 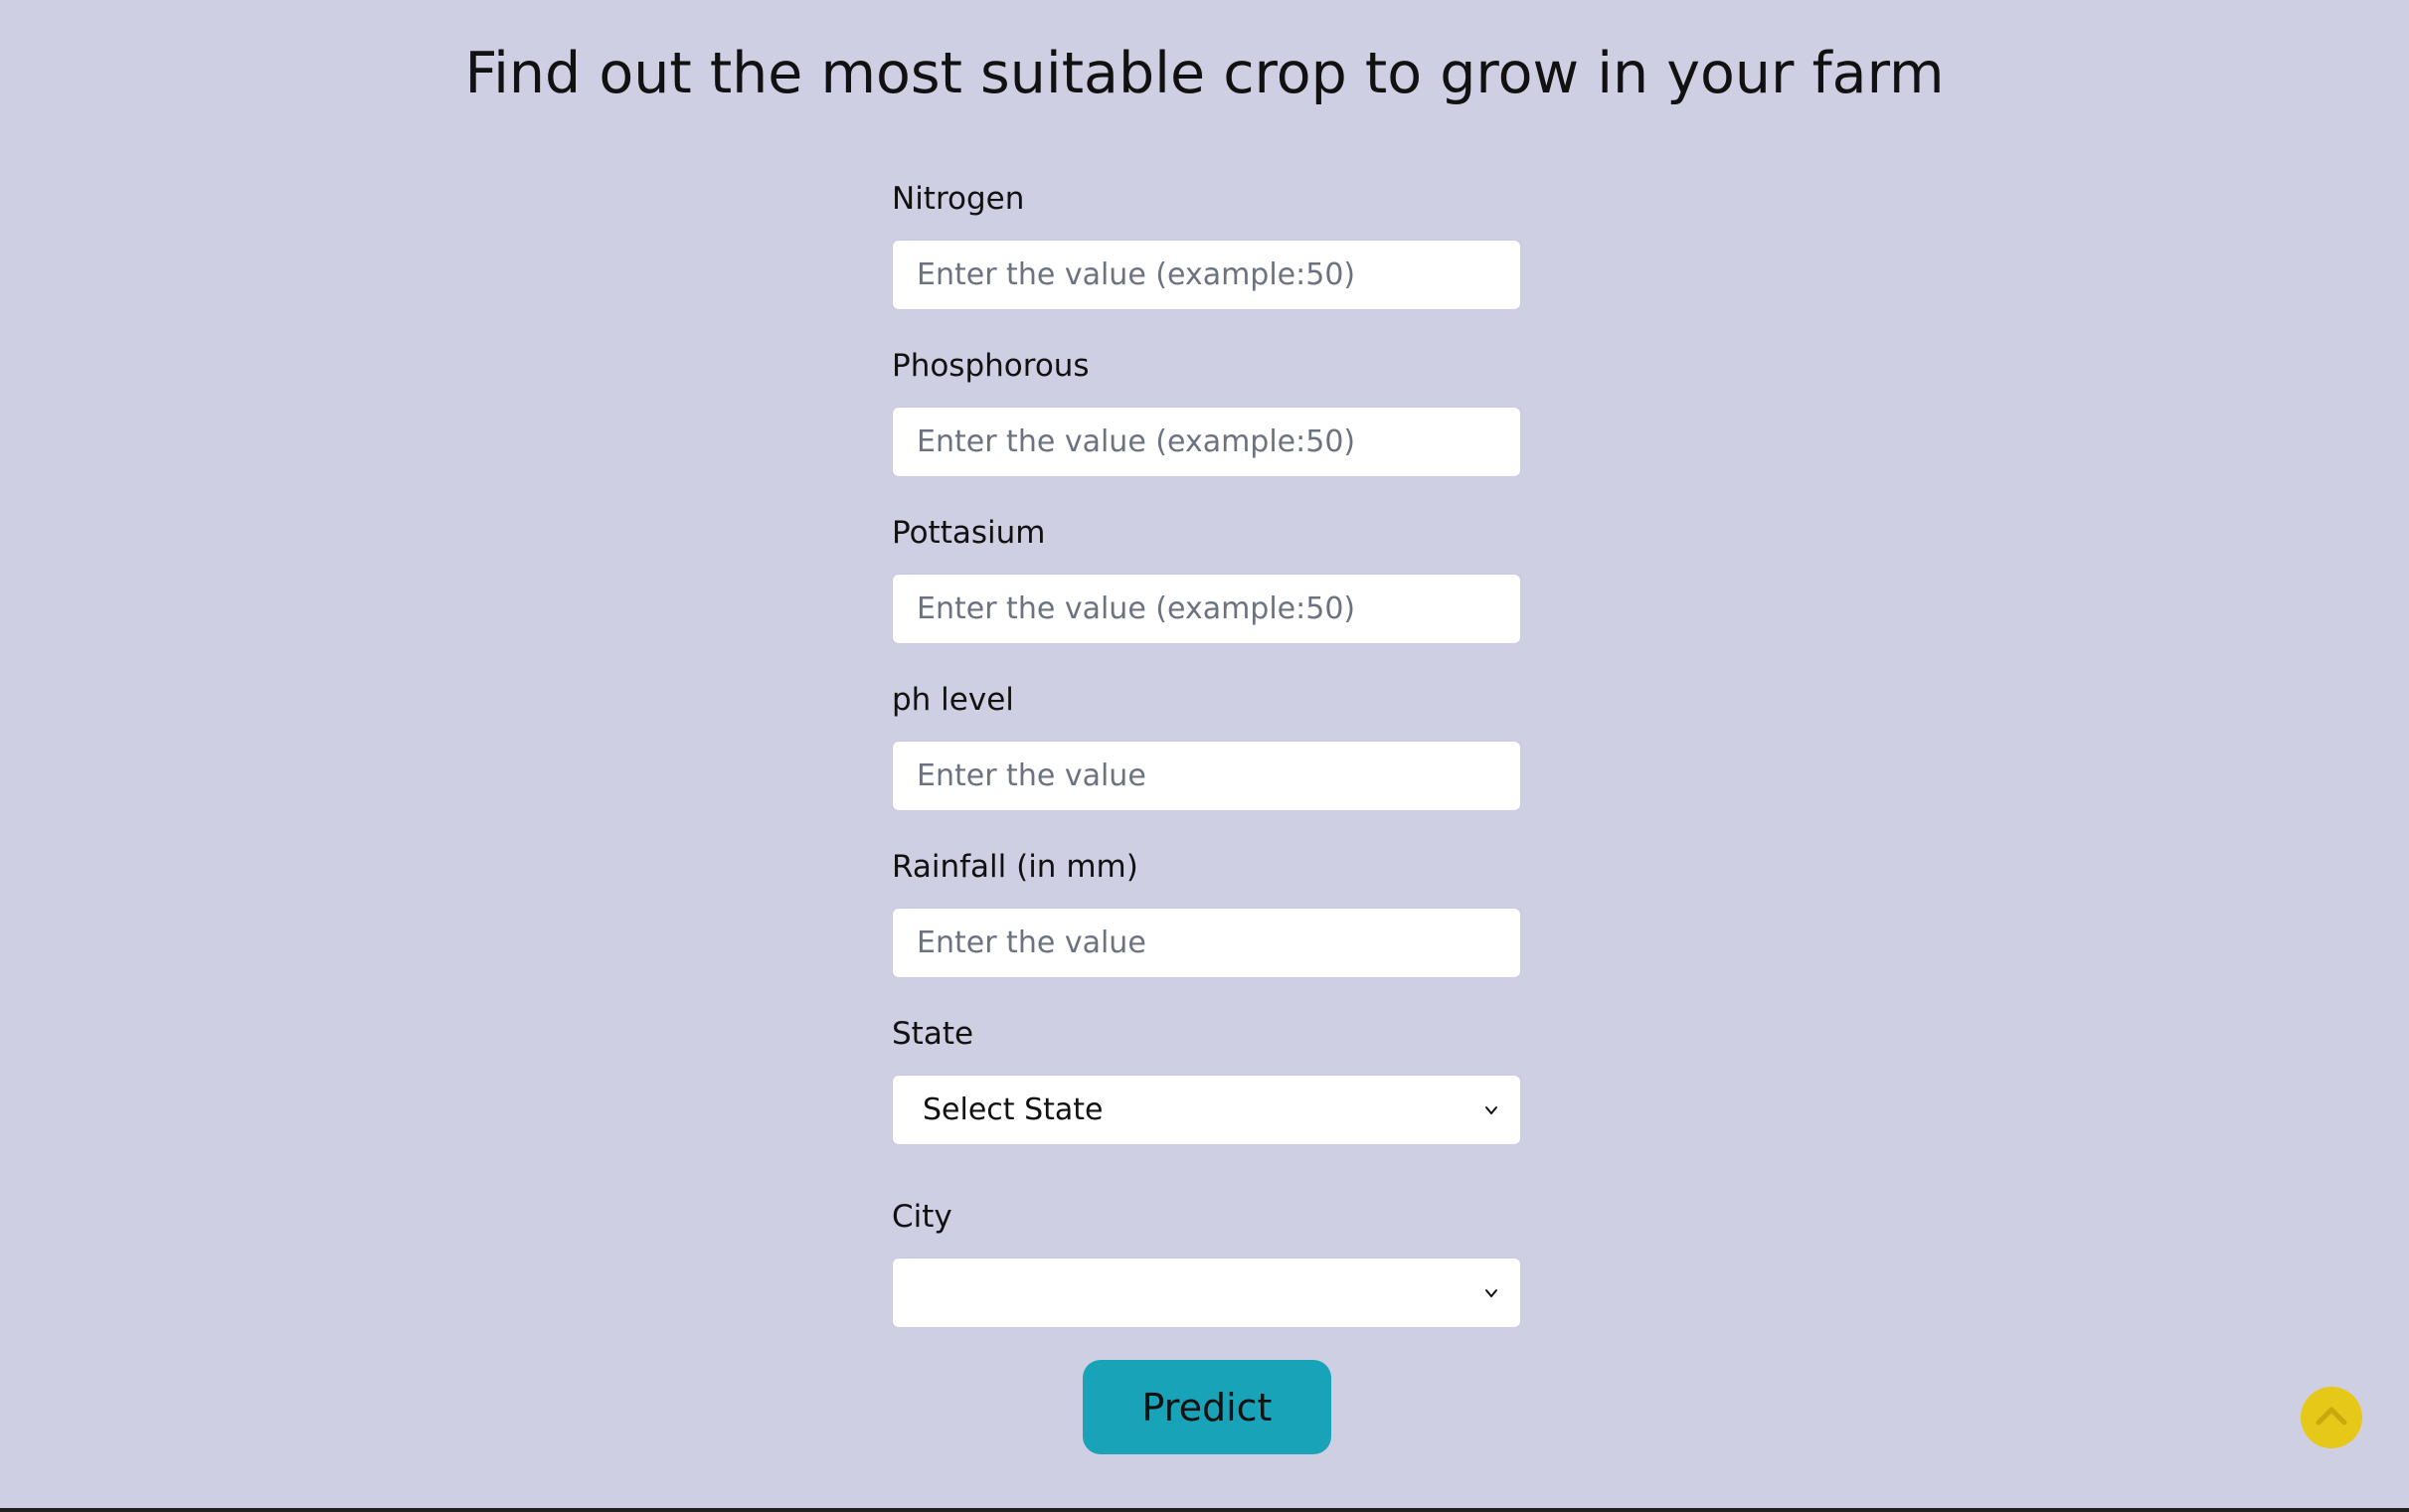 I want to click on pottasium-label: Pottasium, so click(x=969, y=533).